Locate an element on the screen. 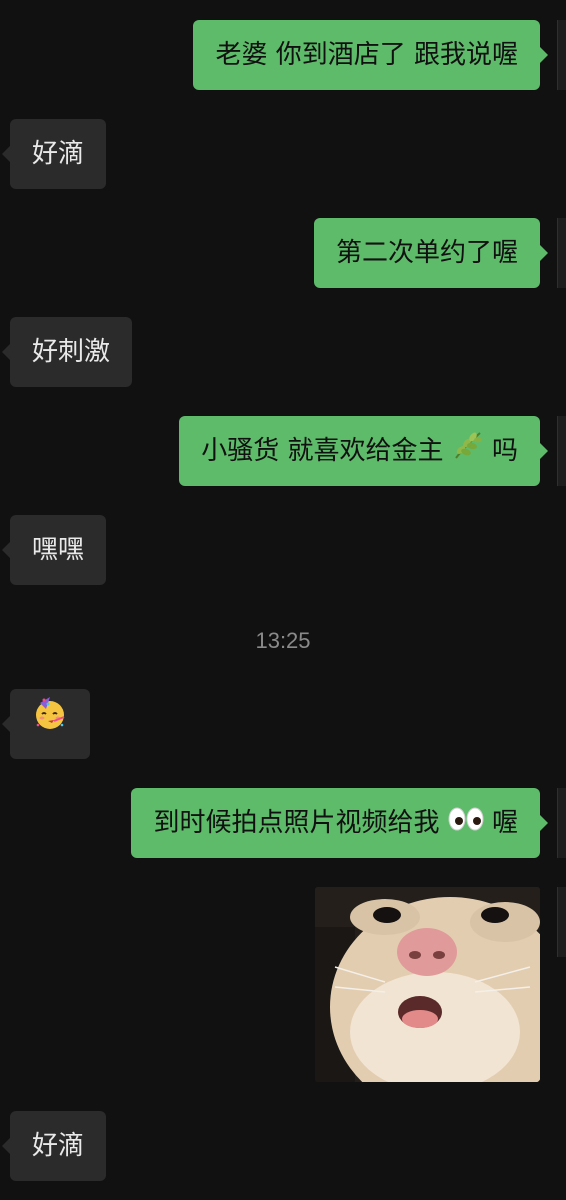  message-text: 喔 is located at coordinates (504, 823).